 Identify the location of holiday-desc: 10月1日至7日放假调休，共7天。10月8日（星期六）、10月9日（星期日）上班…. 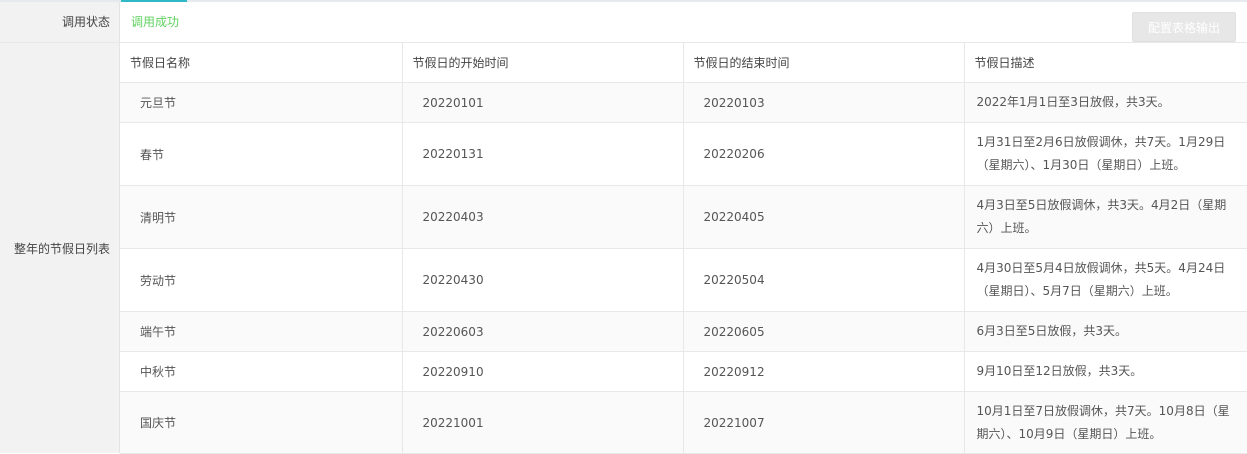
(1105, 422).